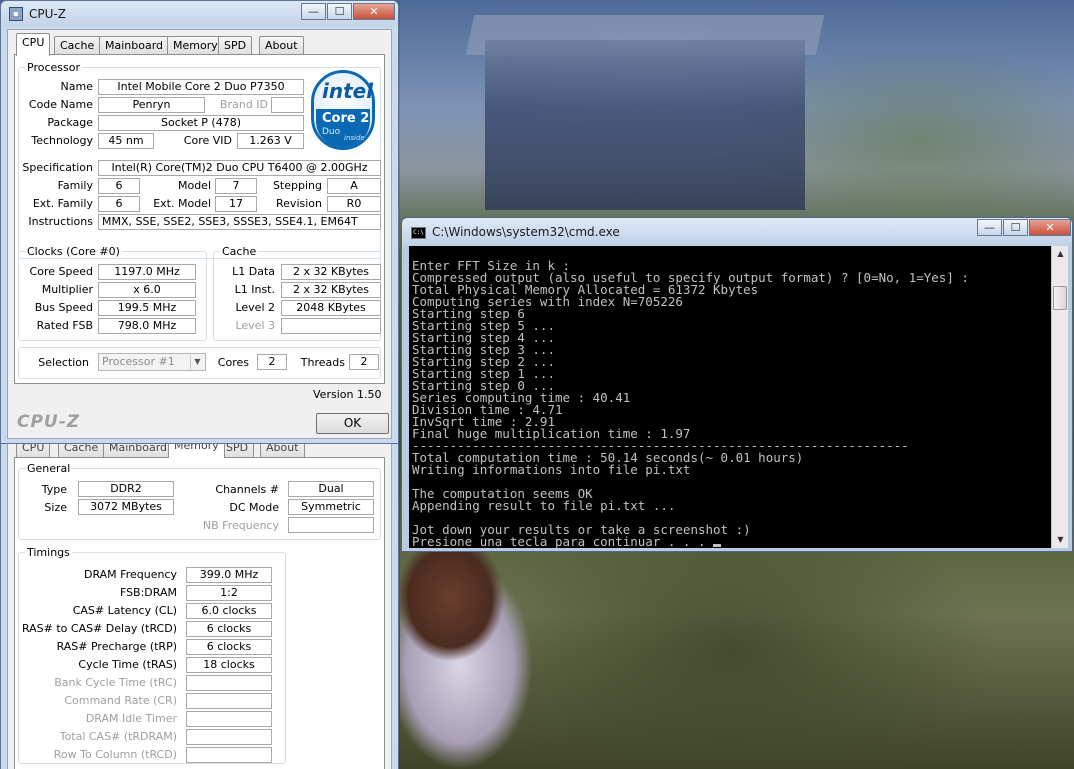 This screenshot has height=769, width=1074. I want to click on nb-frequency-label: NB Frequency, so click(240, 525).